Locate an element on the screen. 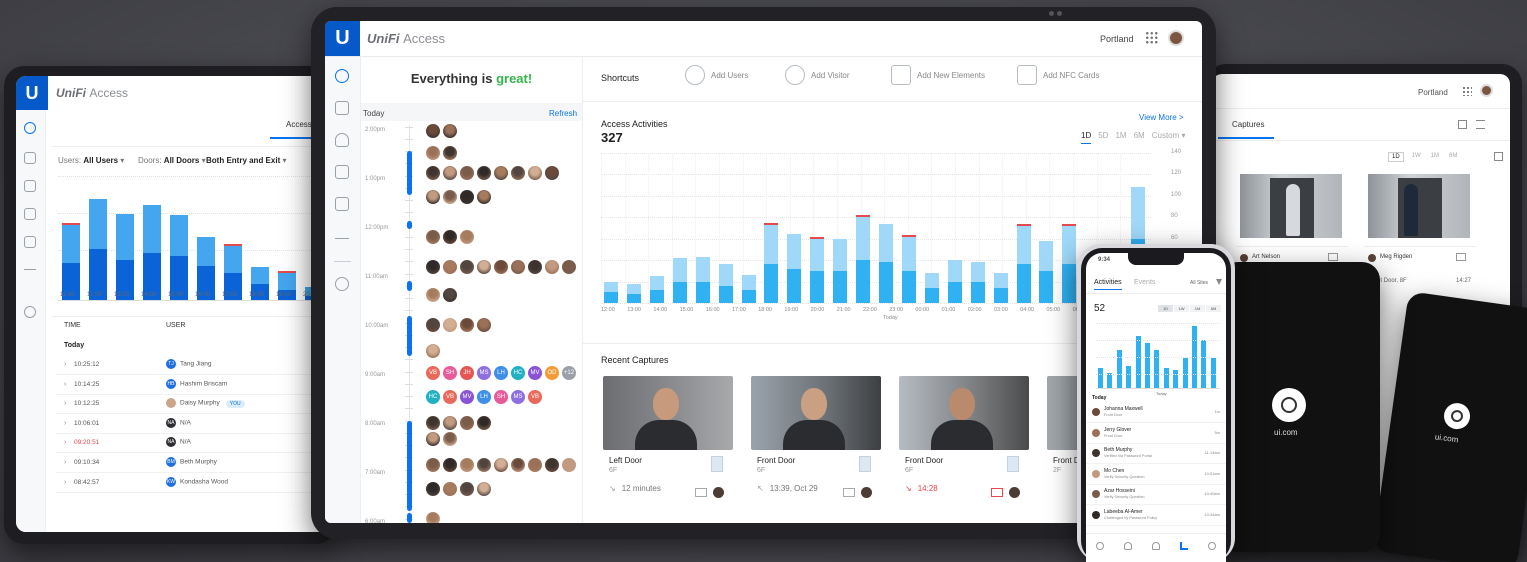  bell-icon is located at coordinates (1156, 545).